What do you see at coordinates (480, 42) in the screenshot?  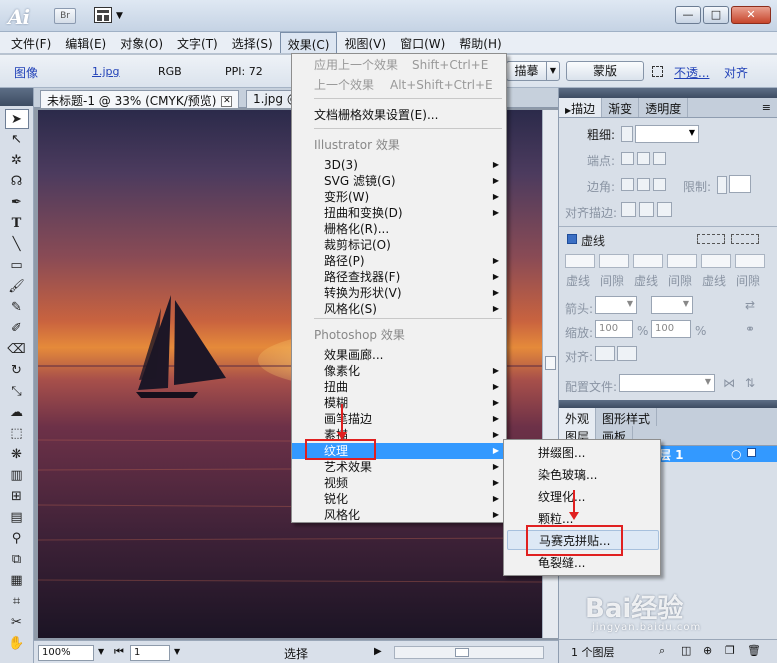 I see `menu-help: 帮助(H)` at bounding box center [480, 42].